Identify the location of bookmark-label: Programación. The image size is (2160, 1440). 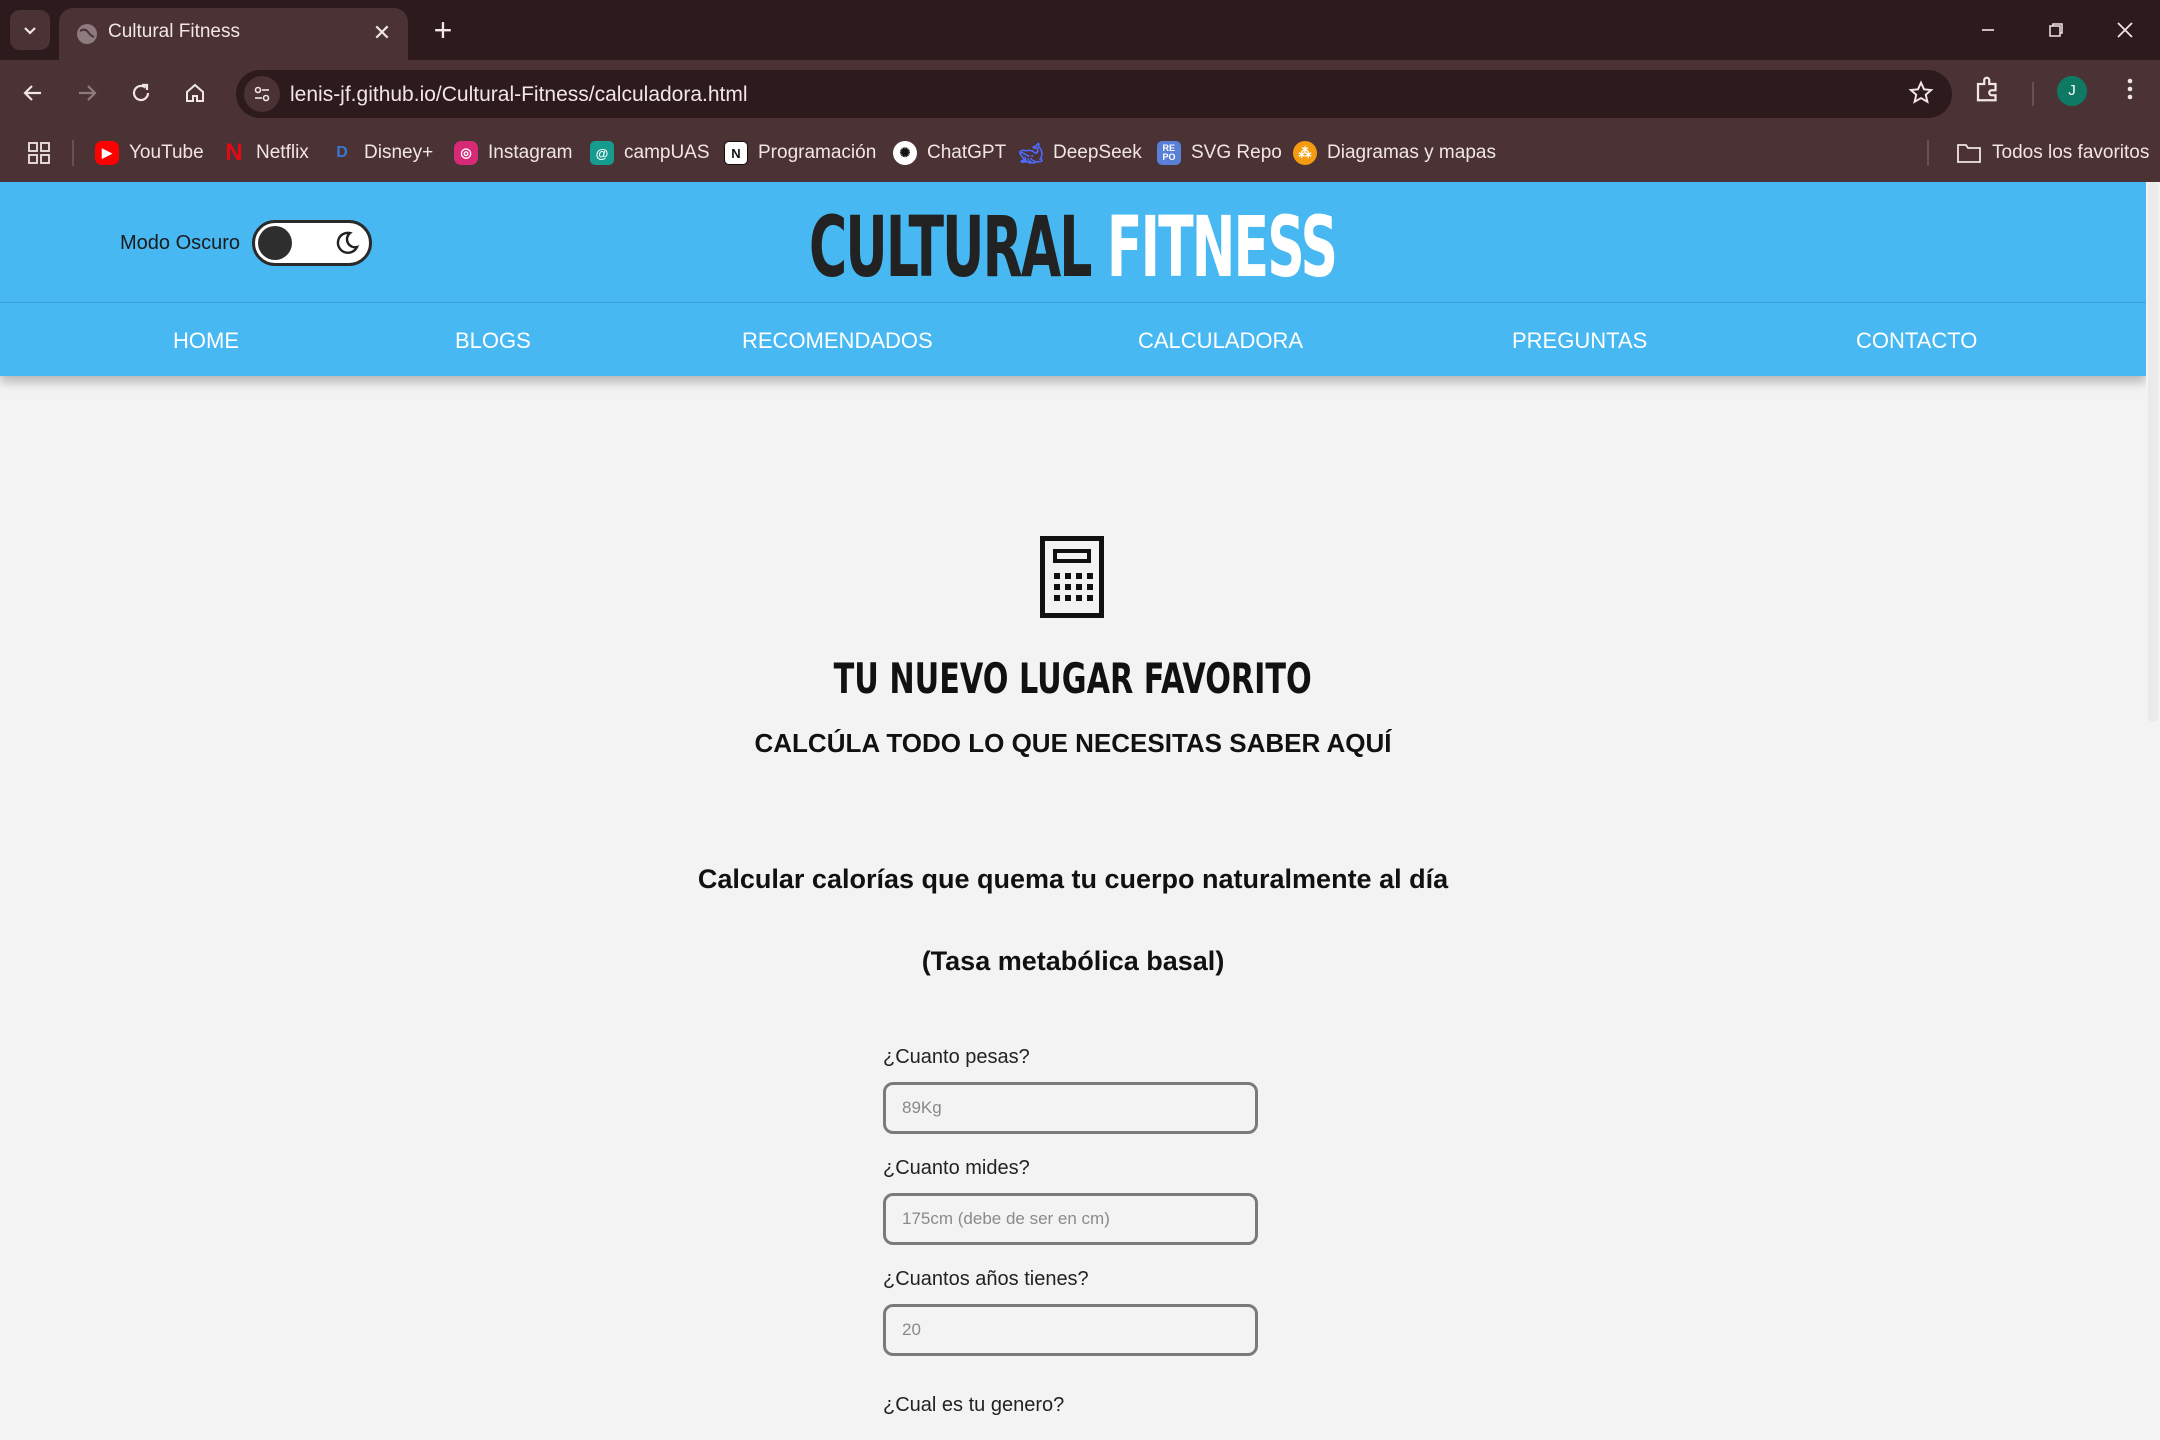
(817, 152).